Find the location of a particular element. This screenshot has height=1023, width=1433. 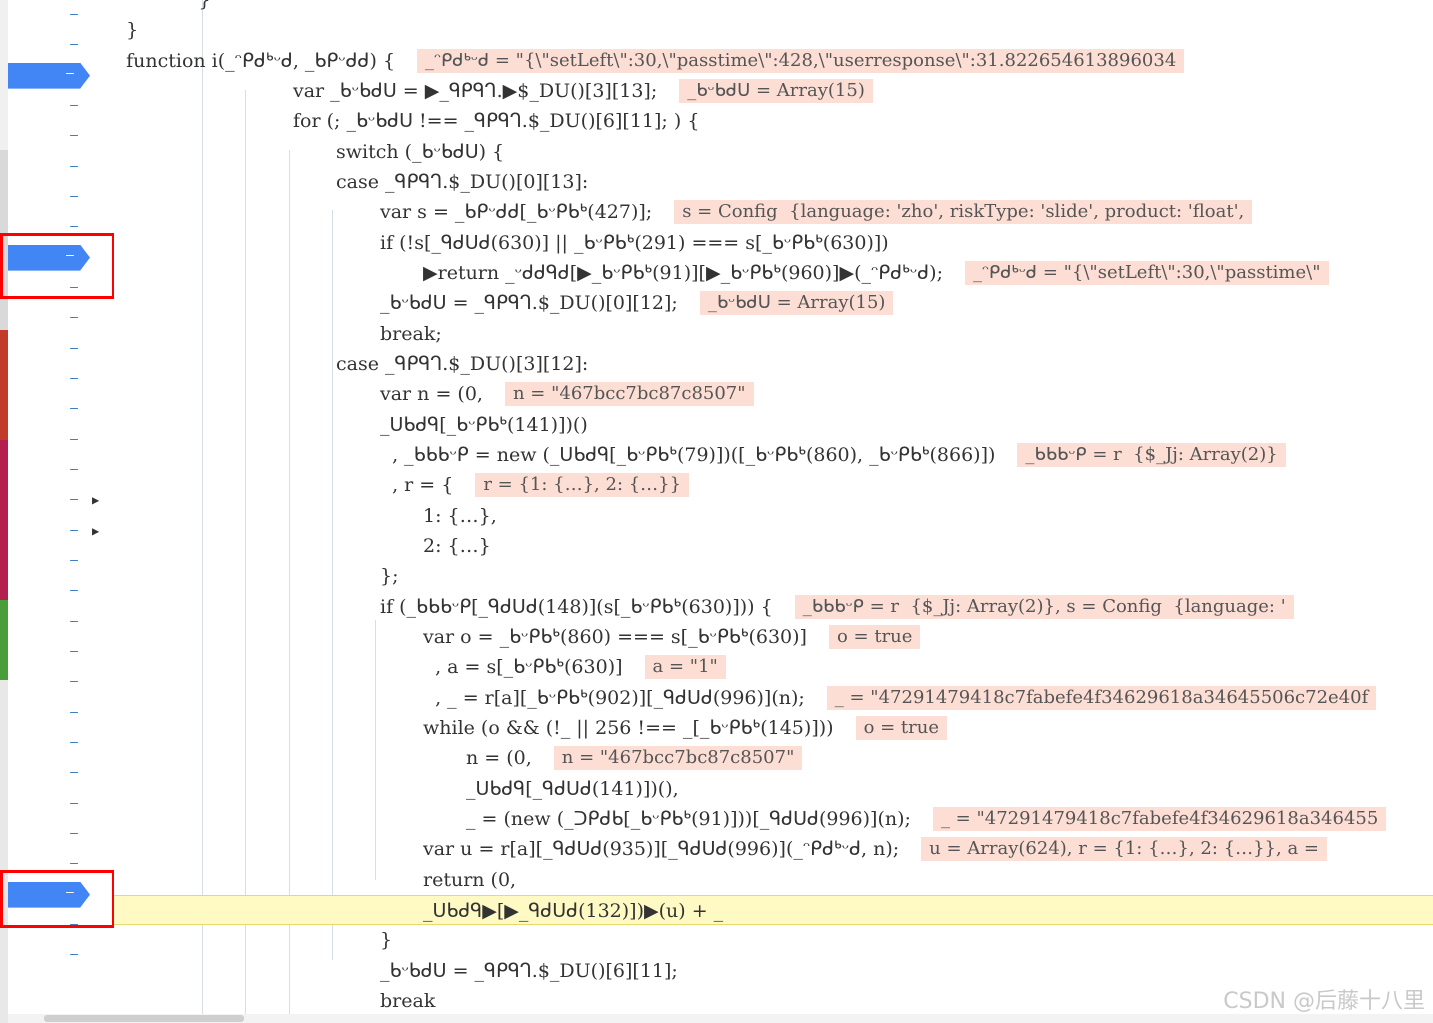

code-line: _ᑌᑲᑯᑫ[_ᑲᵕᑭᑲᒃ(141)])() is located at coordinates (773, 425).